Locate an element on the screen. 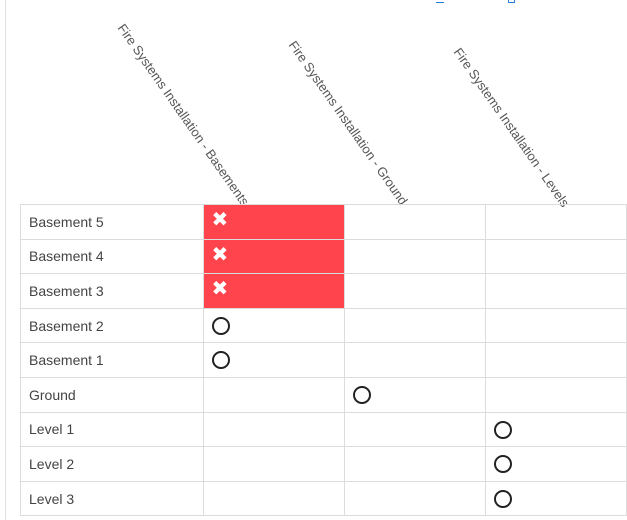  row-label: Ground is located at coordinates (112, 394).